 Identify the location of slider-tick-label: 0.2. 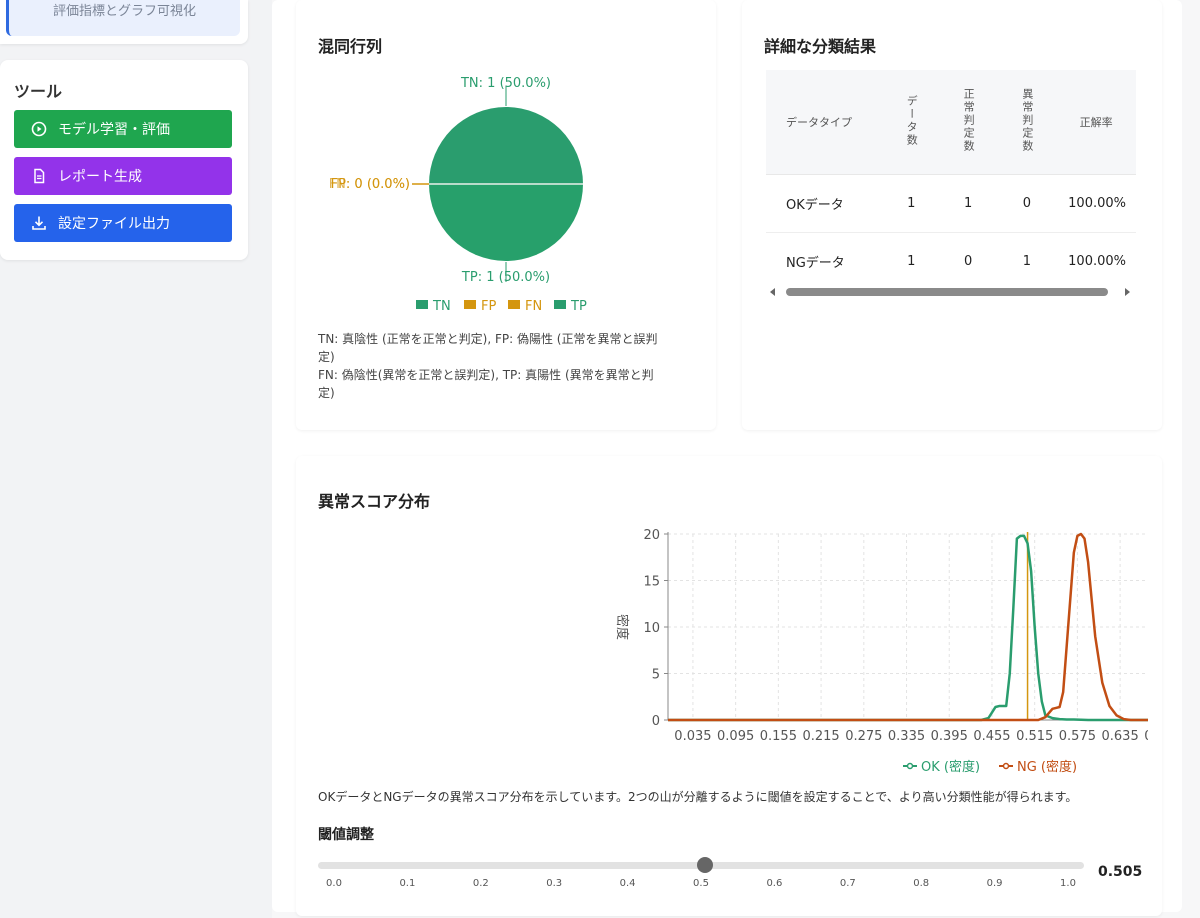
(480, 883).